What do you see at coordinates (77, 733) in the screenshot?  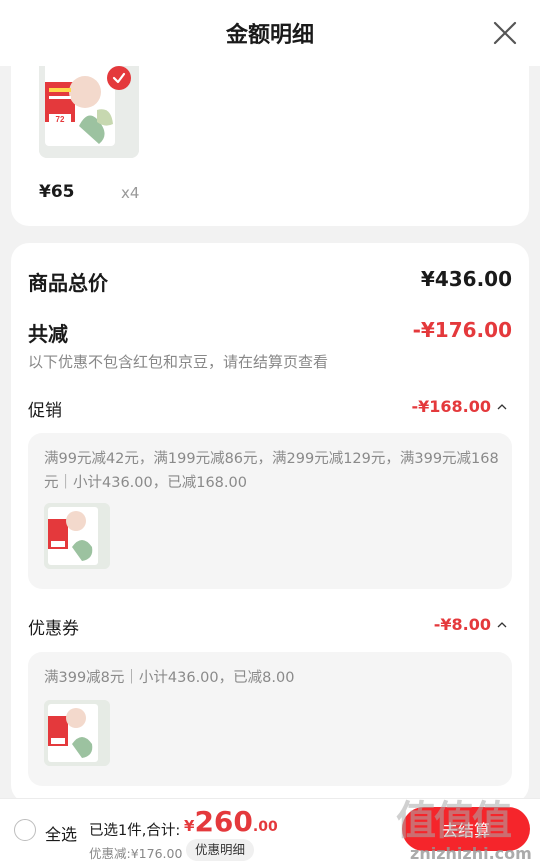 I see `coupon-product-thumb` at bounding box center [77, 733].